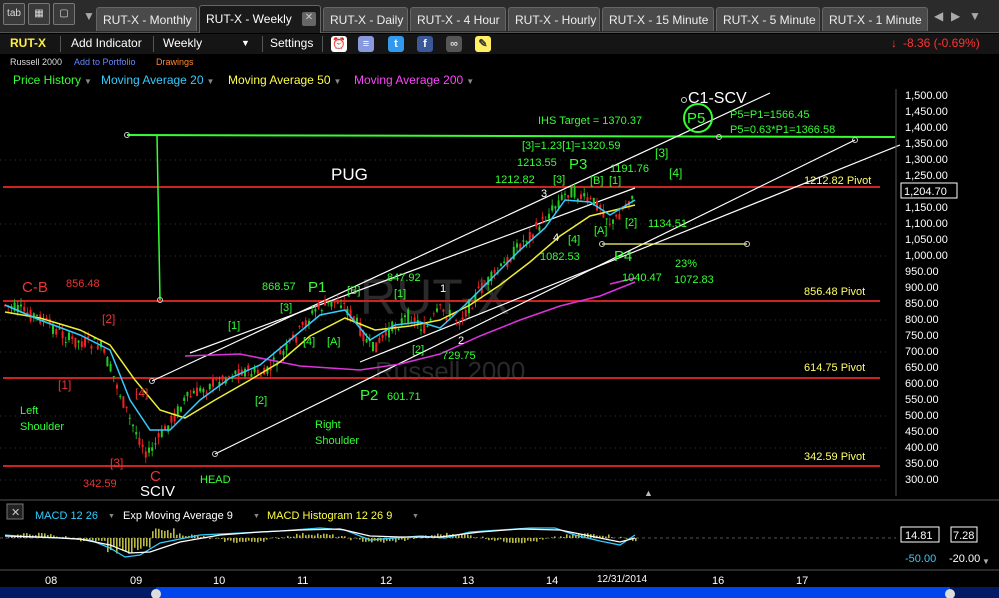  I want to click on time-tick: 14, so click(552, 581).